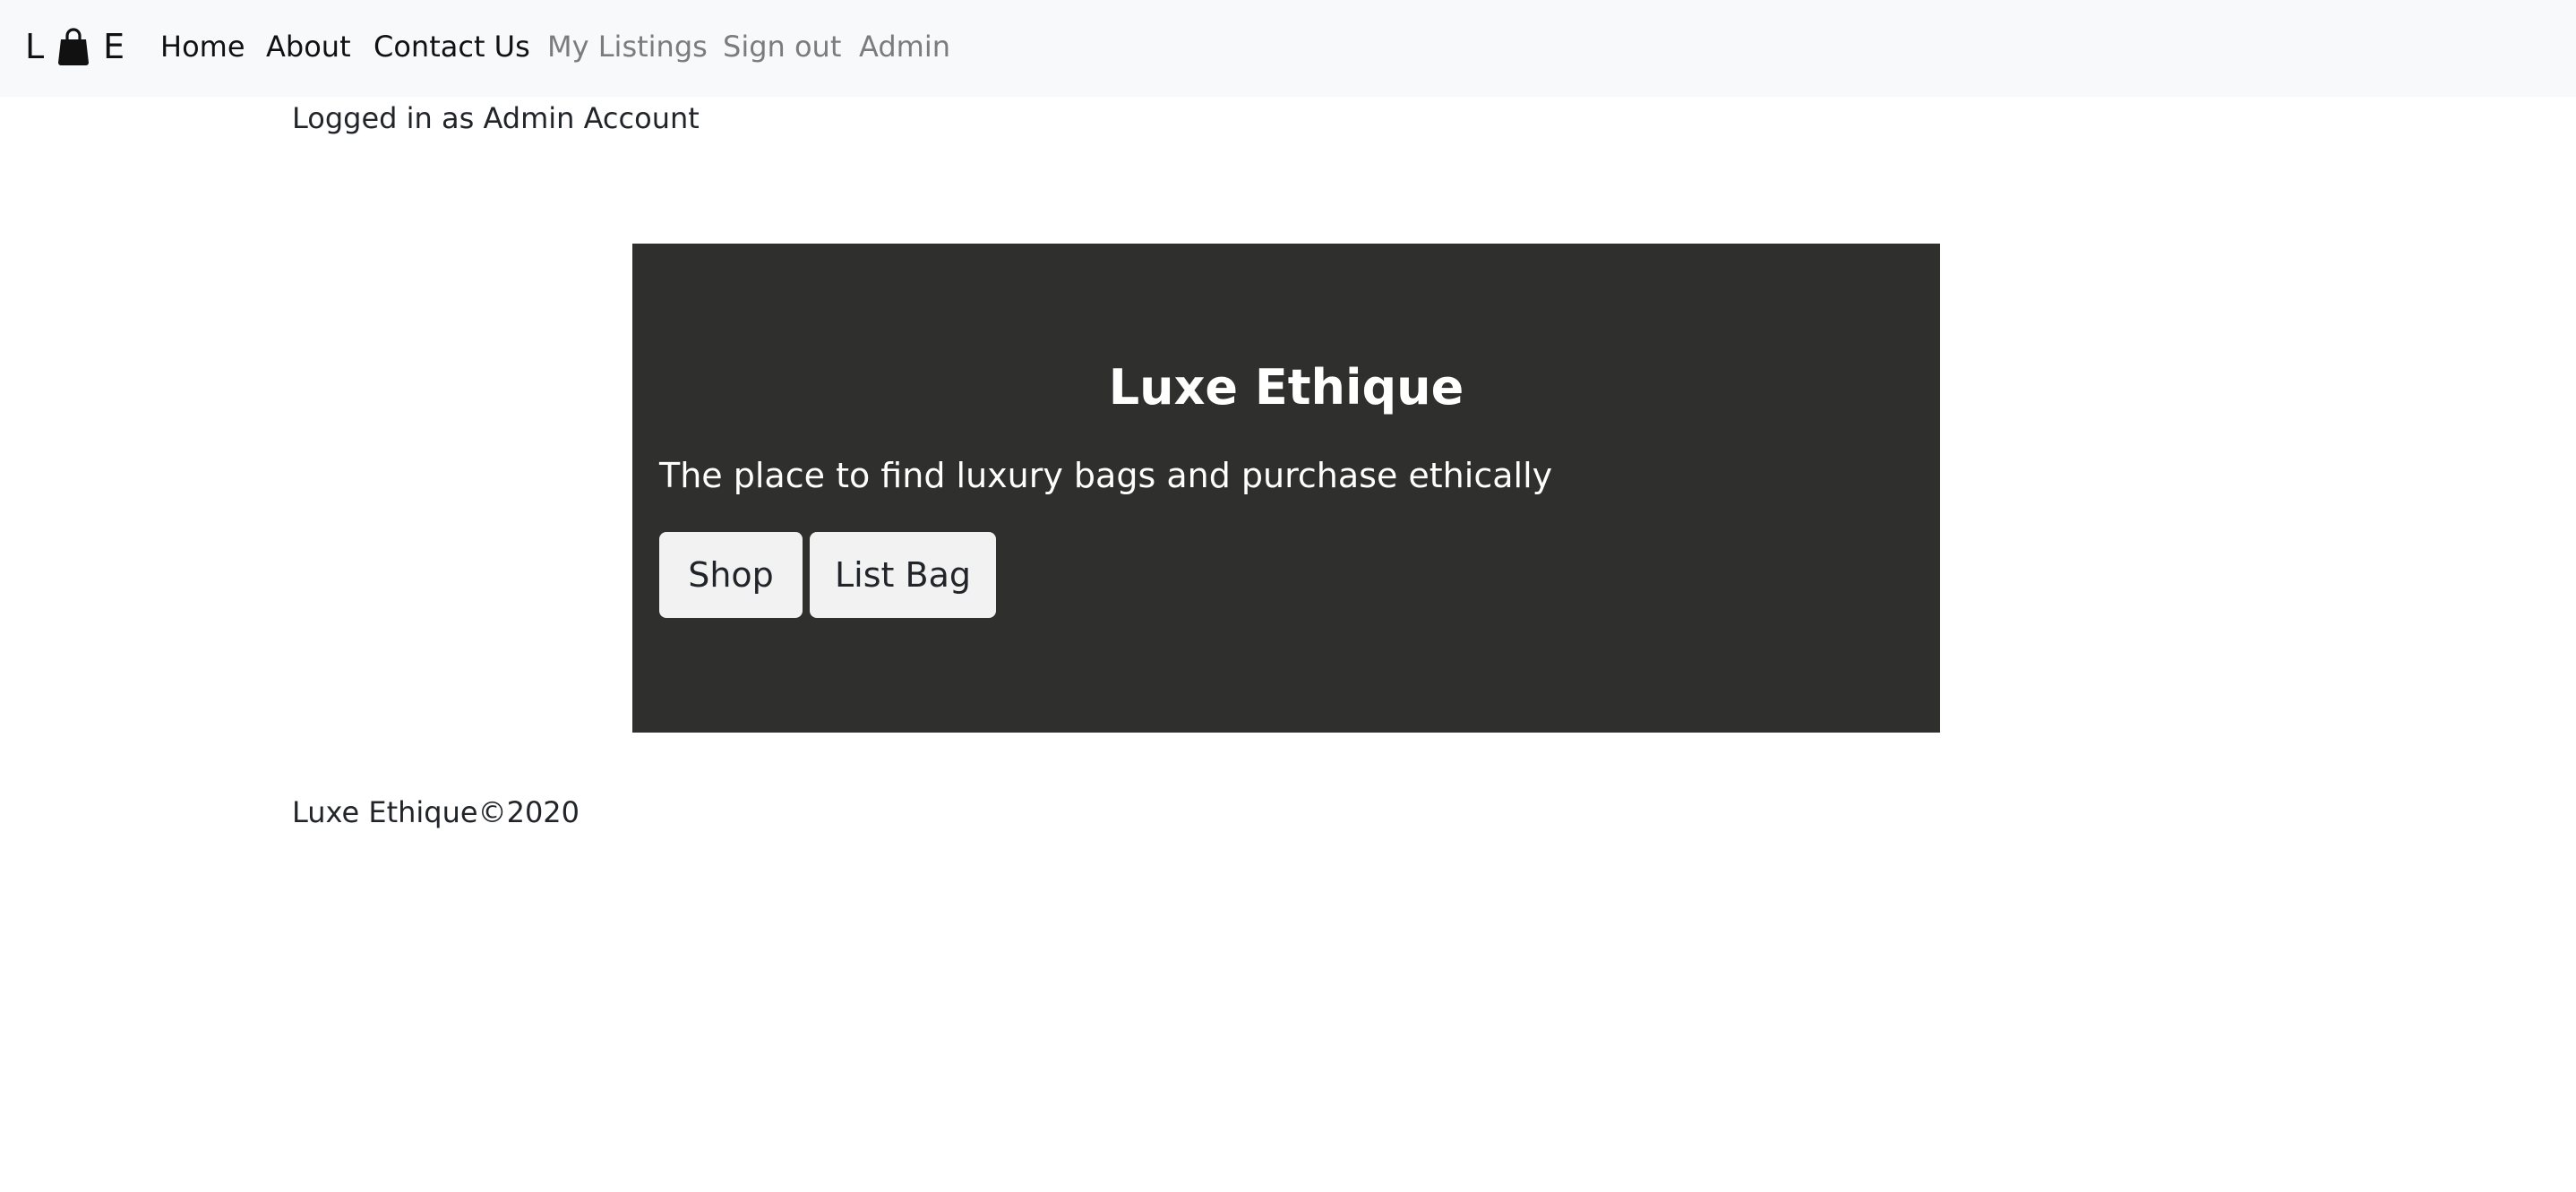  I want to click on nav-my-listings: My Listings, so click(627, 47).